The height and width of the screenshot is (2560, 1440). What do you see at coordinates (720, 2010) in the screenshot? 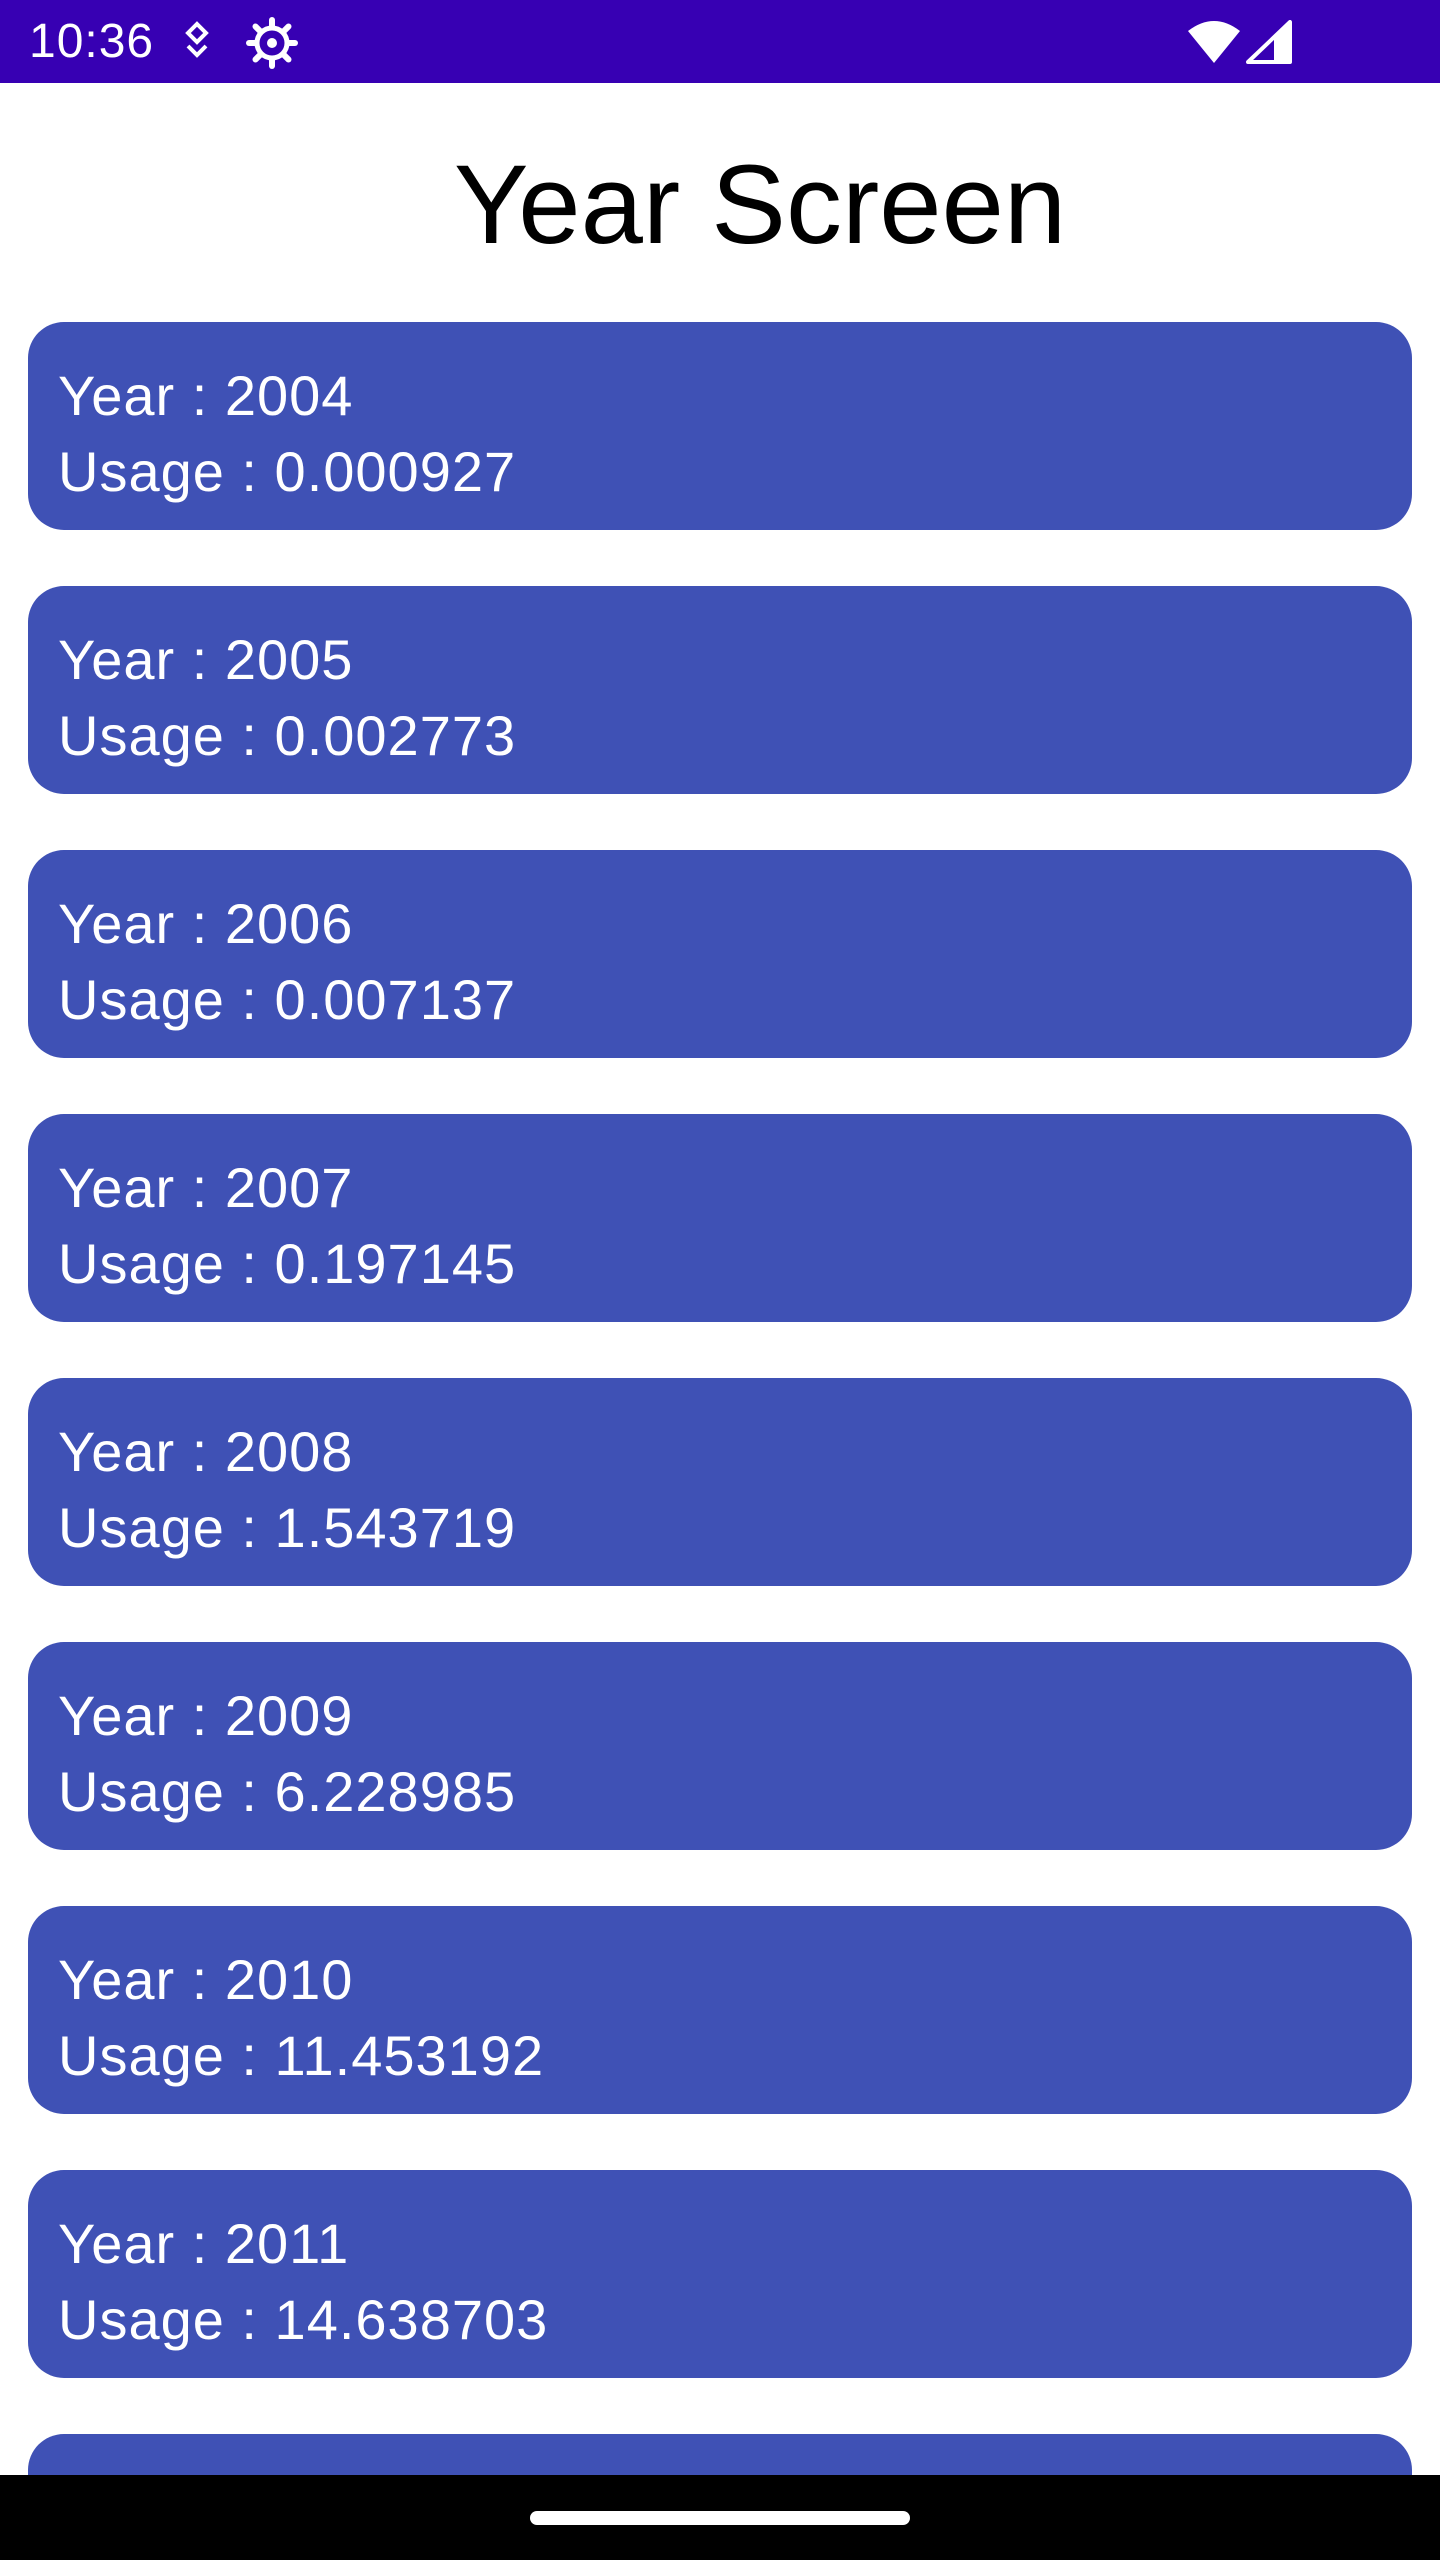
I see `year-card: Year : 2010 Usage : 11.453192` at bounding box center [720, 2010].